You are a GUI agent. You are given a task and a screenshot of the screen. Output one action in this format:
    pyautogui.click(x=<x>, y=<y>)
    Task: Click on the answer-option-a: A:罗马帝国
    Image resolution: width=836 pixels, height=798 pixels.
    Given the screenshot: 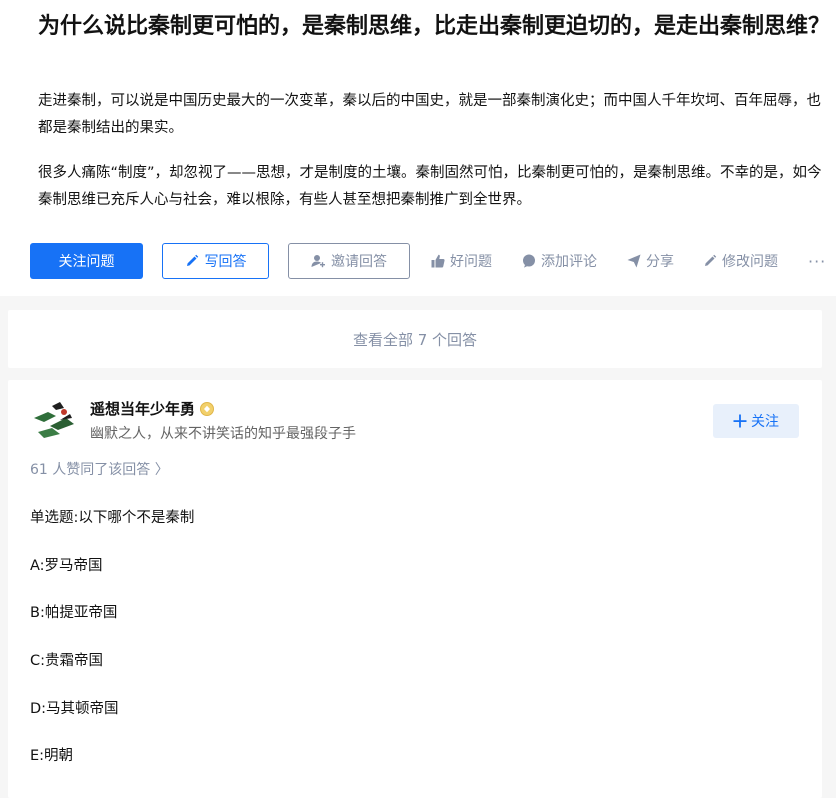 What is the action you would take?
    pyautogui.click(x=66, y=566)
    